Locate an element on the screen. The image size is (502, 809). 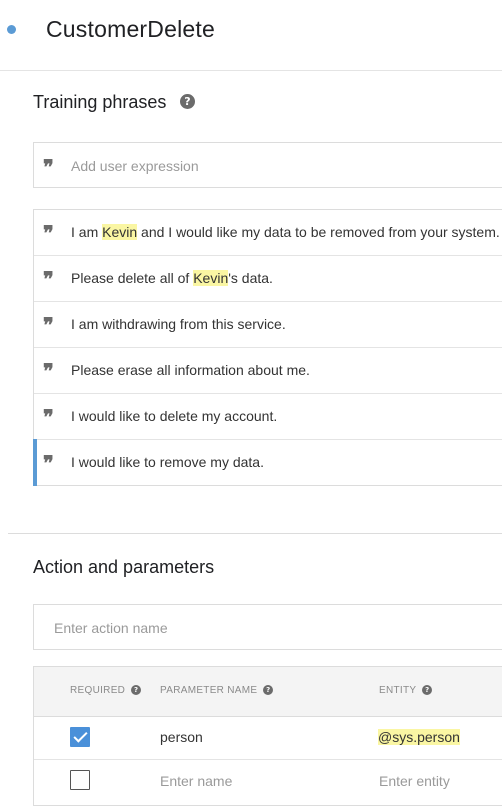
action-name-input is located at coordinates (269, 628).